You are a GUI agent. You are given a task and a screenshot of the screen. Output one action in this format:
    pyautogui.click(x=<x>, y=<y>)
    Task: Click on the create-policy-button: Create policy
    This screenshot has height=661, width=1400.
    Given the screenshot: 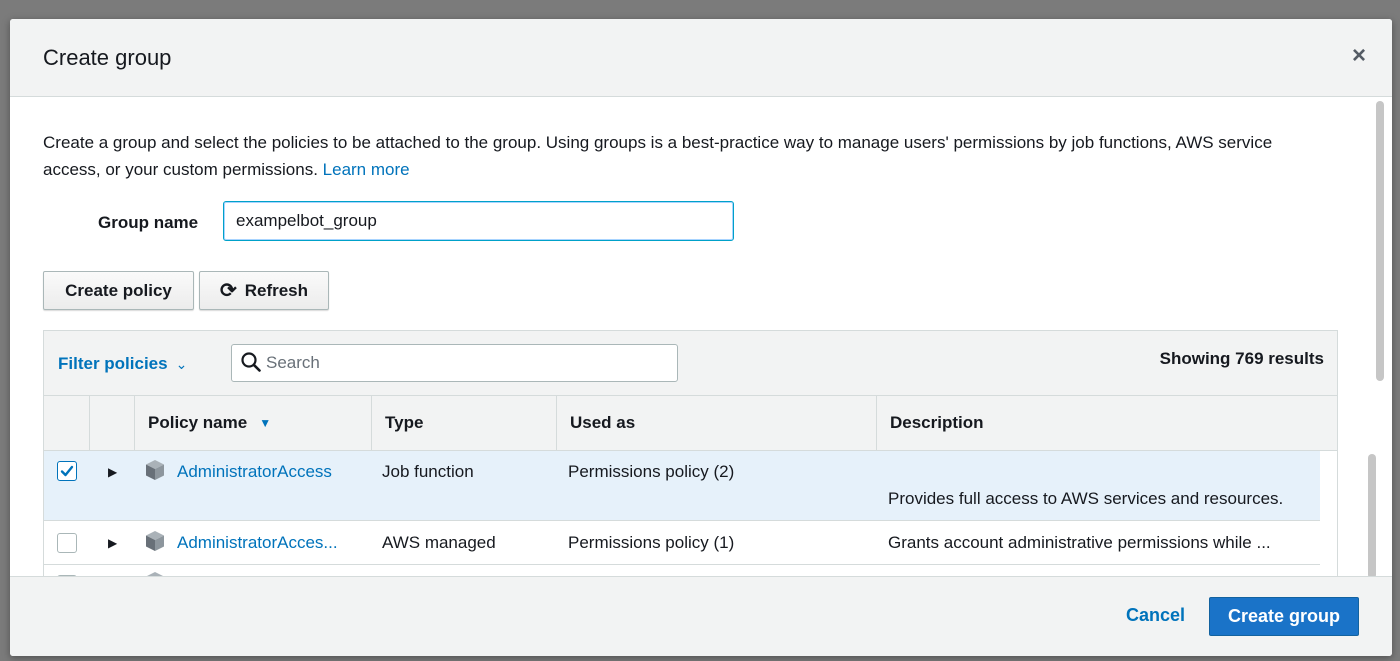 What is the action you would take?
    pyautogui.click(x=118, y=290)
    